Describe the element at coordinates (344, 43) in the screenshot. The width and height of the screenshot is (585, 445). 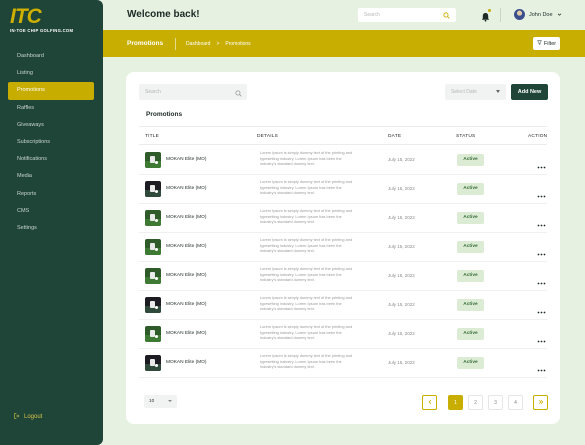
I see `page-banner: Promotions Dashboard > Promotions Filter` at that location.